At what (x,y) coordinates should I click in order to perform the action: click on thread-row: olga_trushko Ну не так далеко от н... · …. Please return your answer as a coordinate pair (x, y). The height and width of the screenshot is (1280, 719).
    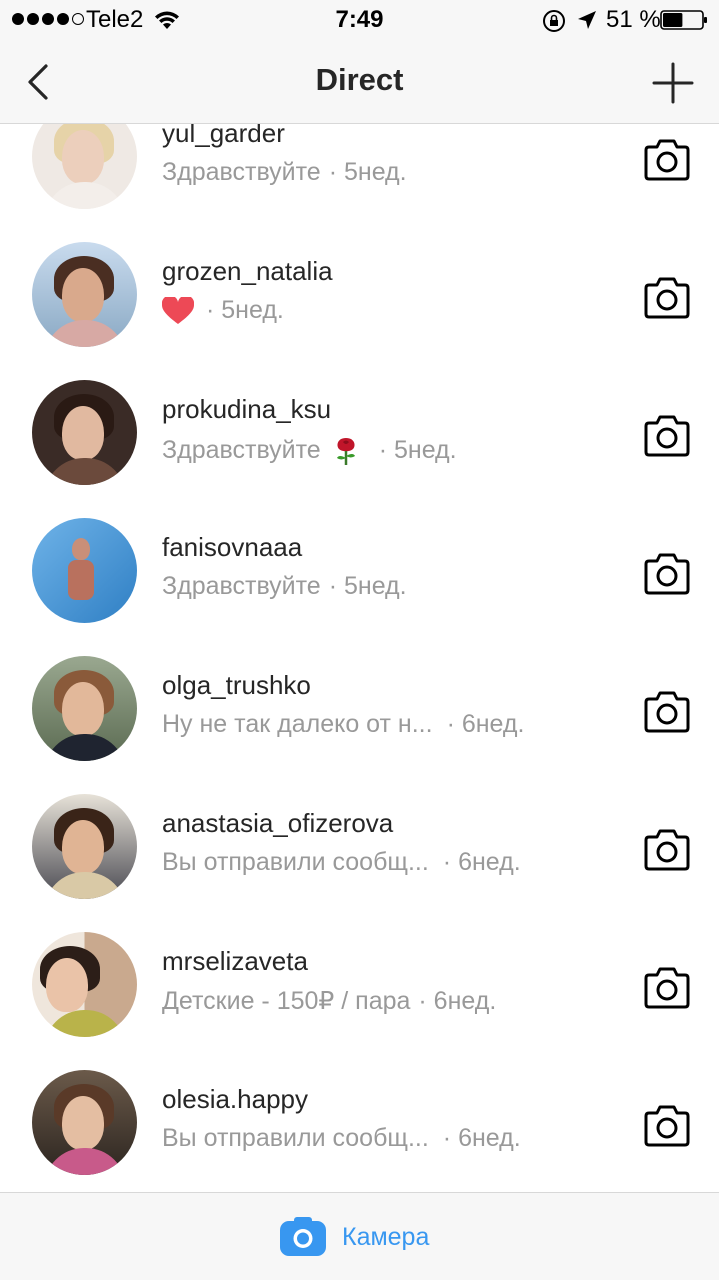
    Looking at the image, I should click on (359, 709).